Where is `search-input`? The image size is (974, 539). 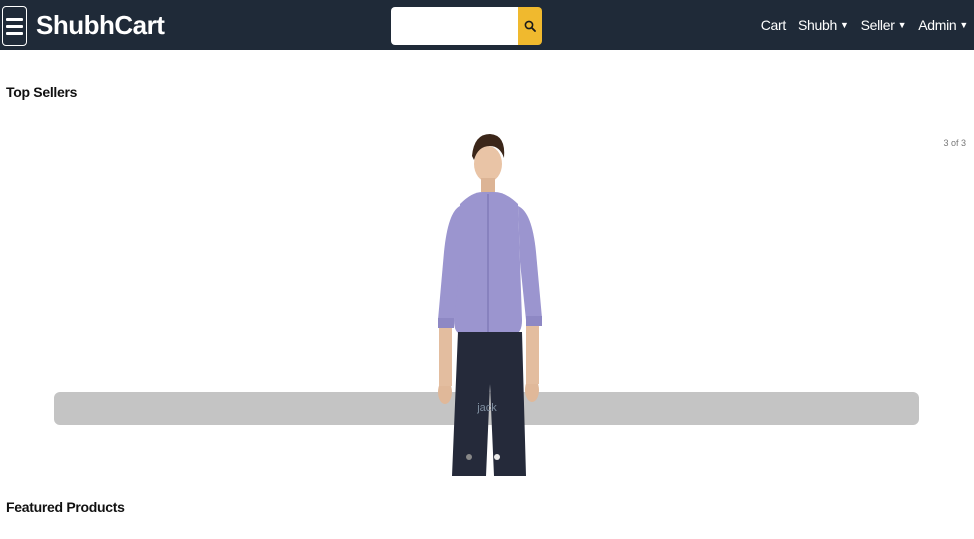 search-input is located at coordinates (454, 26).